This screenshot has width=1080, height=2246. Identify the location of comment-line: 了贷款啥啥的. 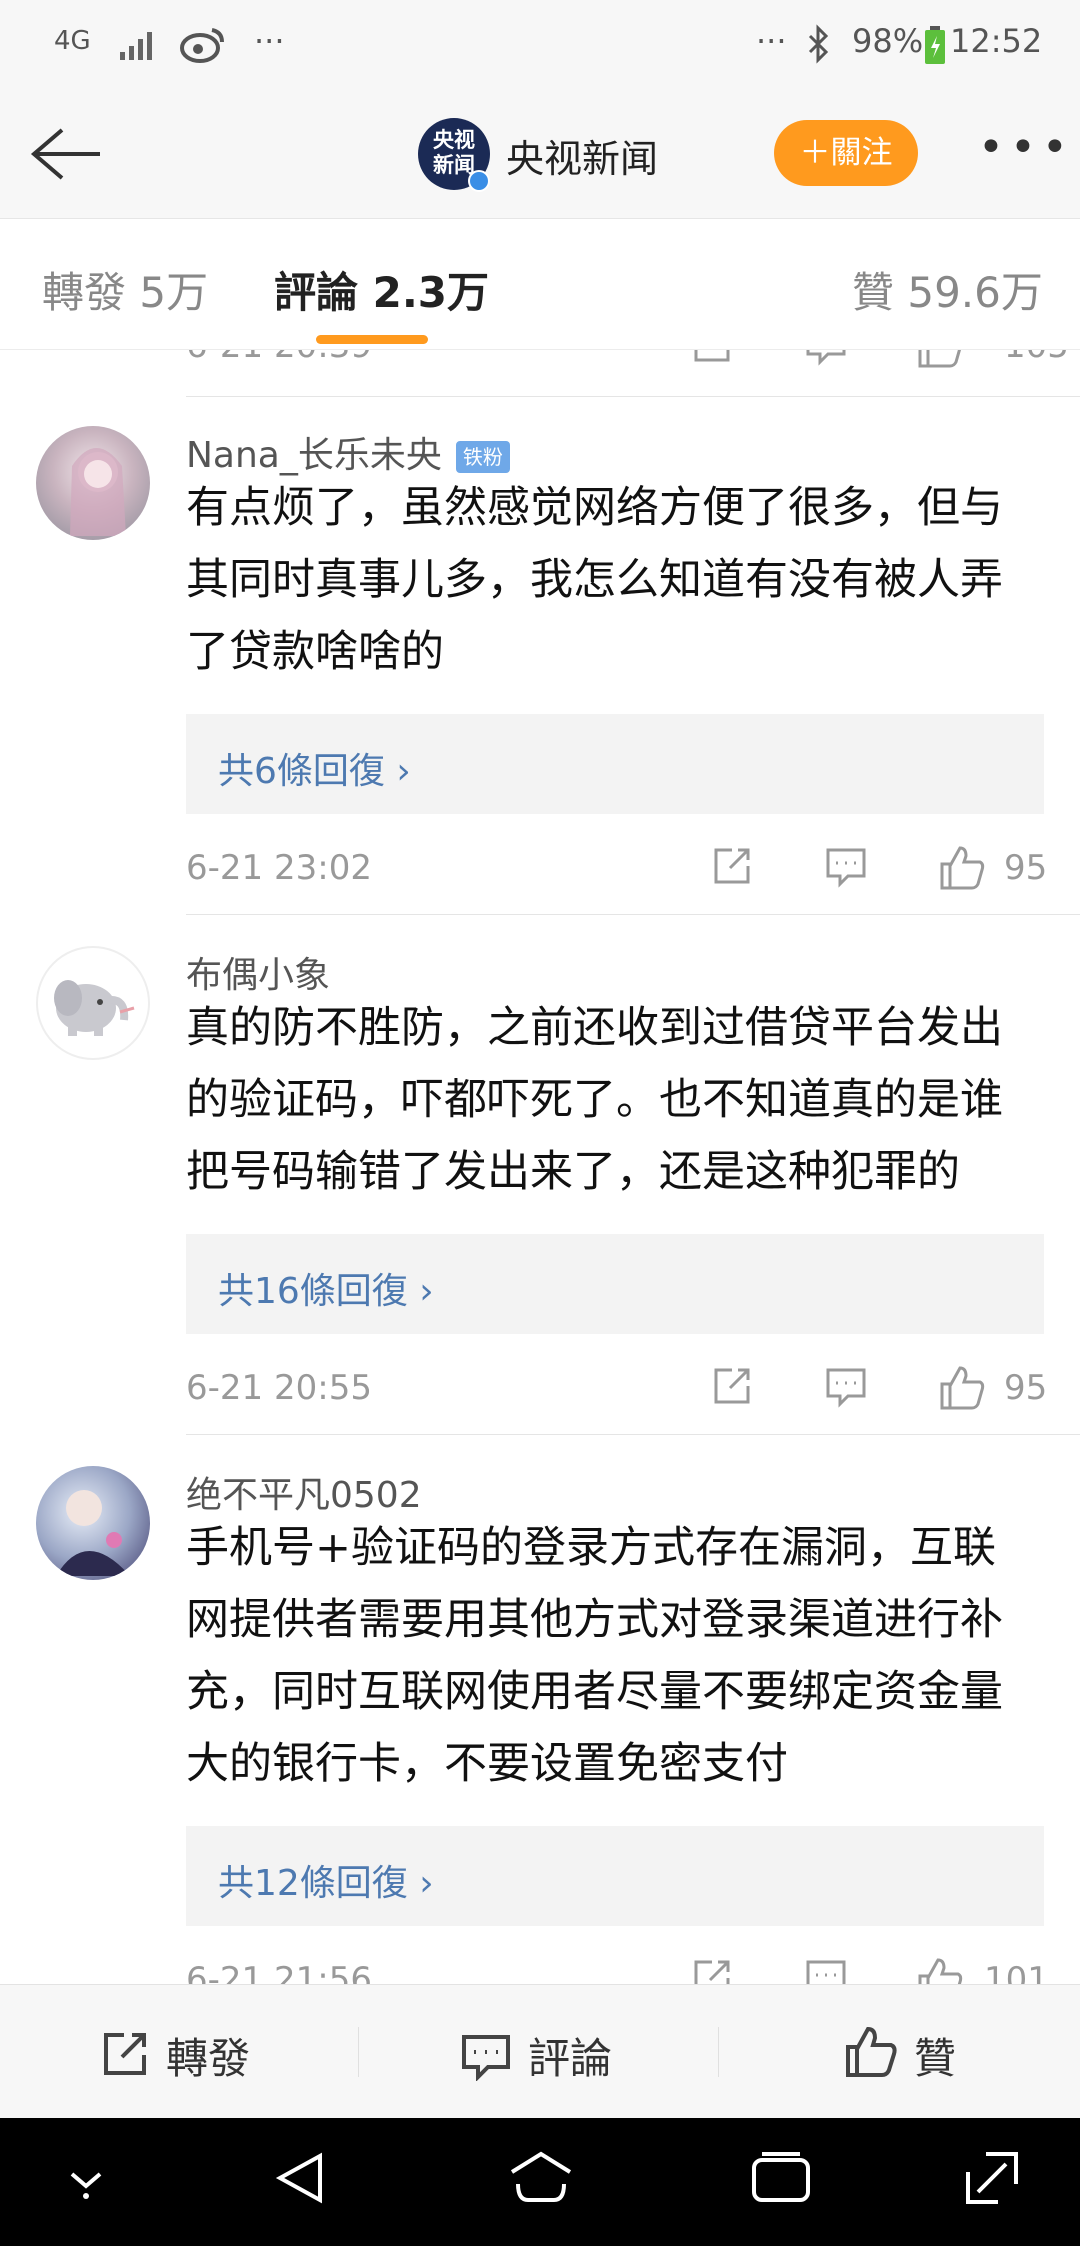
(315, 652).